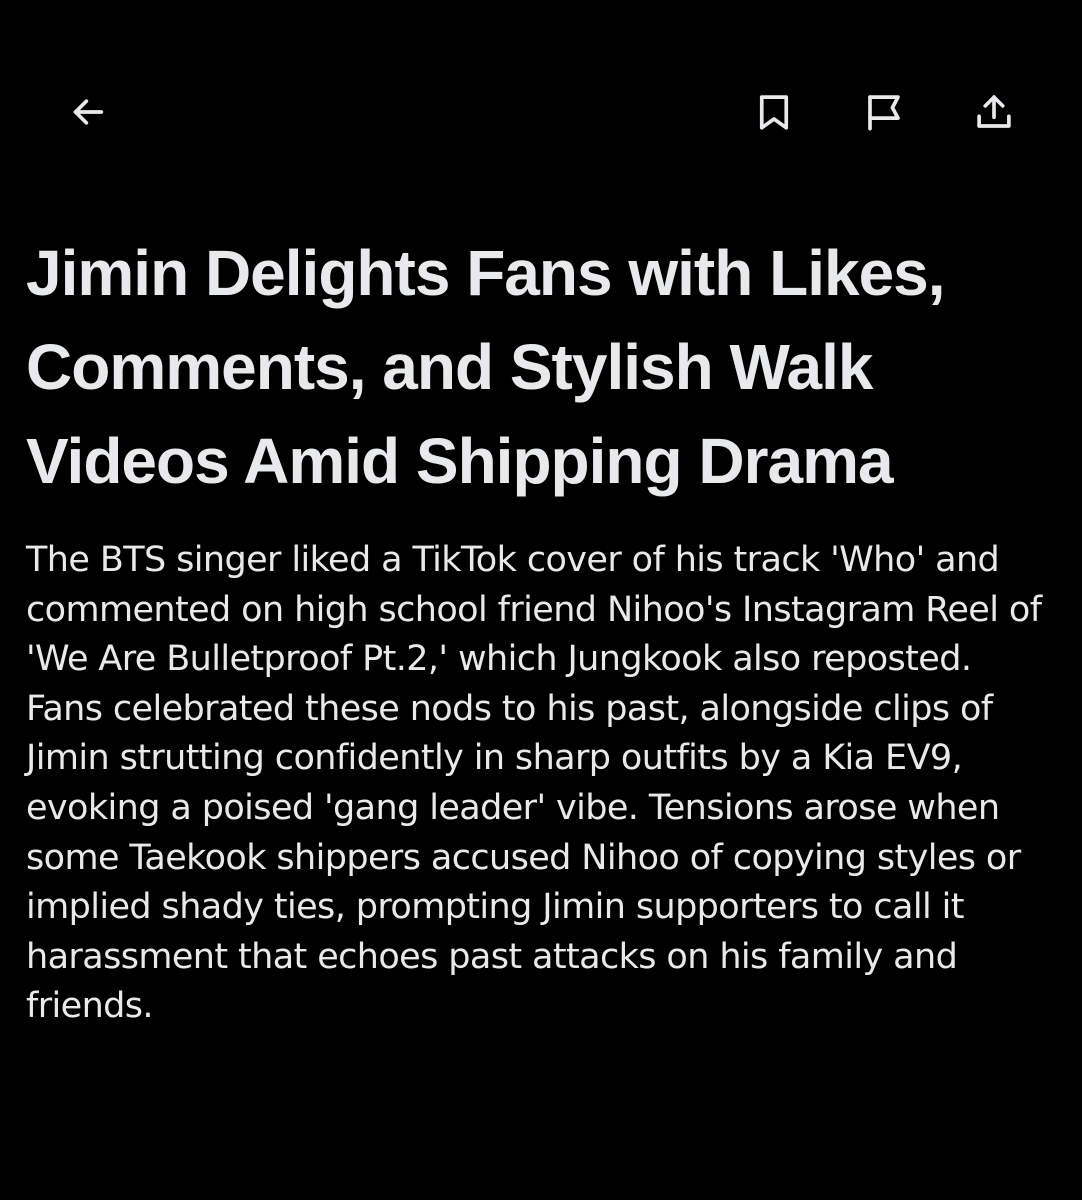 This screenshot has width=1082, height=1200. I want to click on bookmark-button, so click(774, 112).